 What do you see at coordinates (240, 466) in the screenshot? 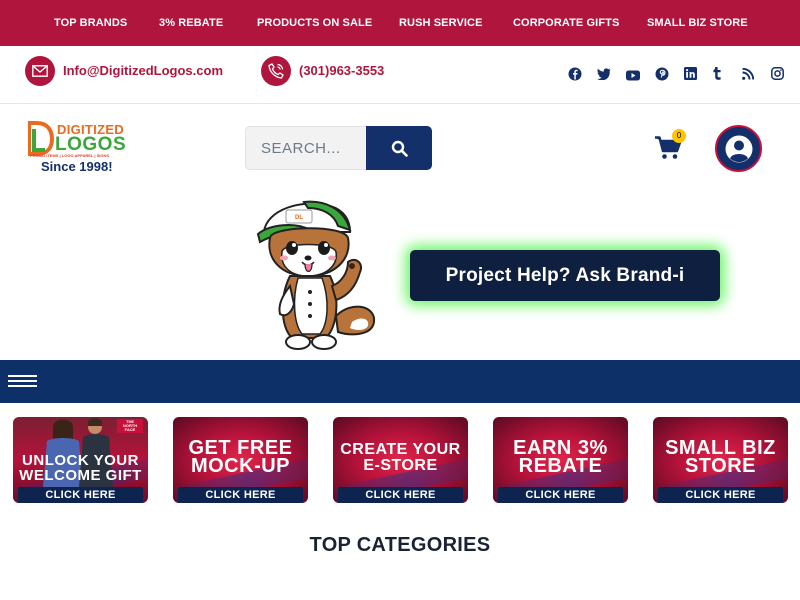
I see `promo-mockup-line2: MOCK-UP` at bounding box center [240, 466].